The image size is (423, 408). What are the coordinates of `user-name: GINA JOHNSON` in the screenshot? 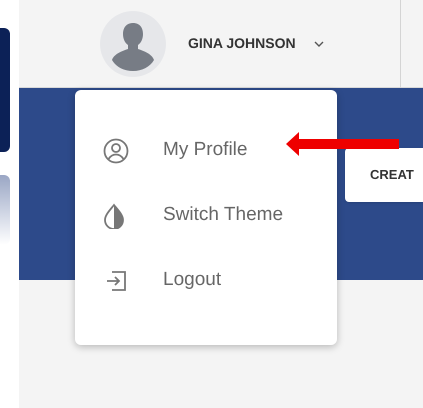 It's located at (242, 43).